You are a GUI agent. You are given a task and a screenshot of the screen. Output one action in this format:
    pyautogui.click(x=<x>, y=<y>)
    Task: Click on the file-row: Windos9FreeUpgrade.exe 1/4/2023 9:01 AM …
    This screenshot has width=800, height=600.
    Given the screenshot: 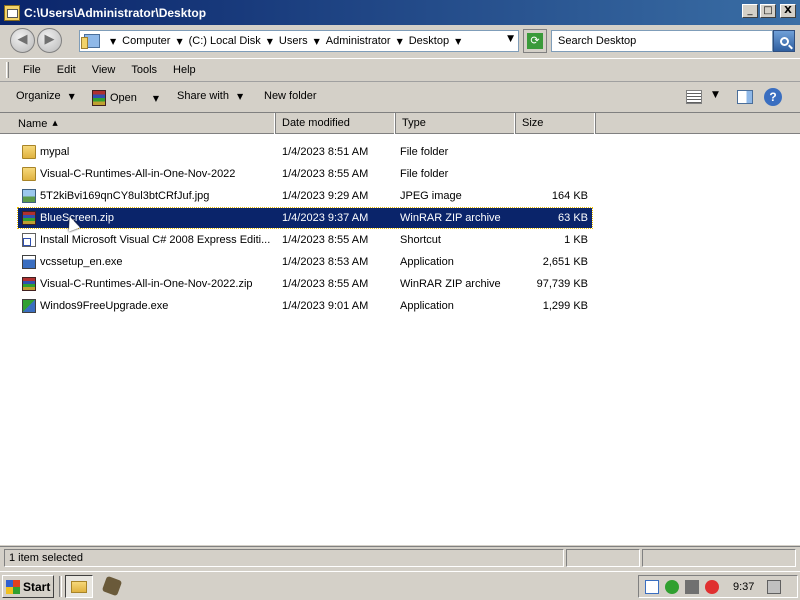 What is the action you would take?
    pyautogui.click(x=305, y=306)
    